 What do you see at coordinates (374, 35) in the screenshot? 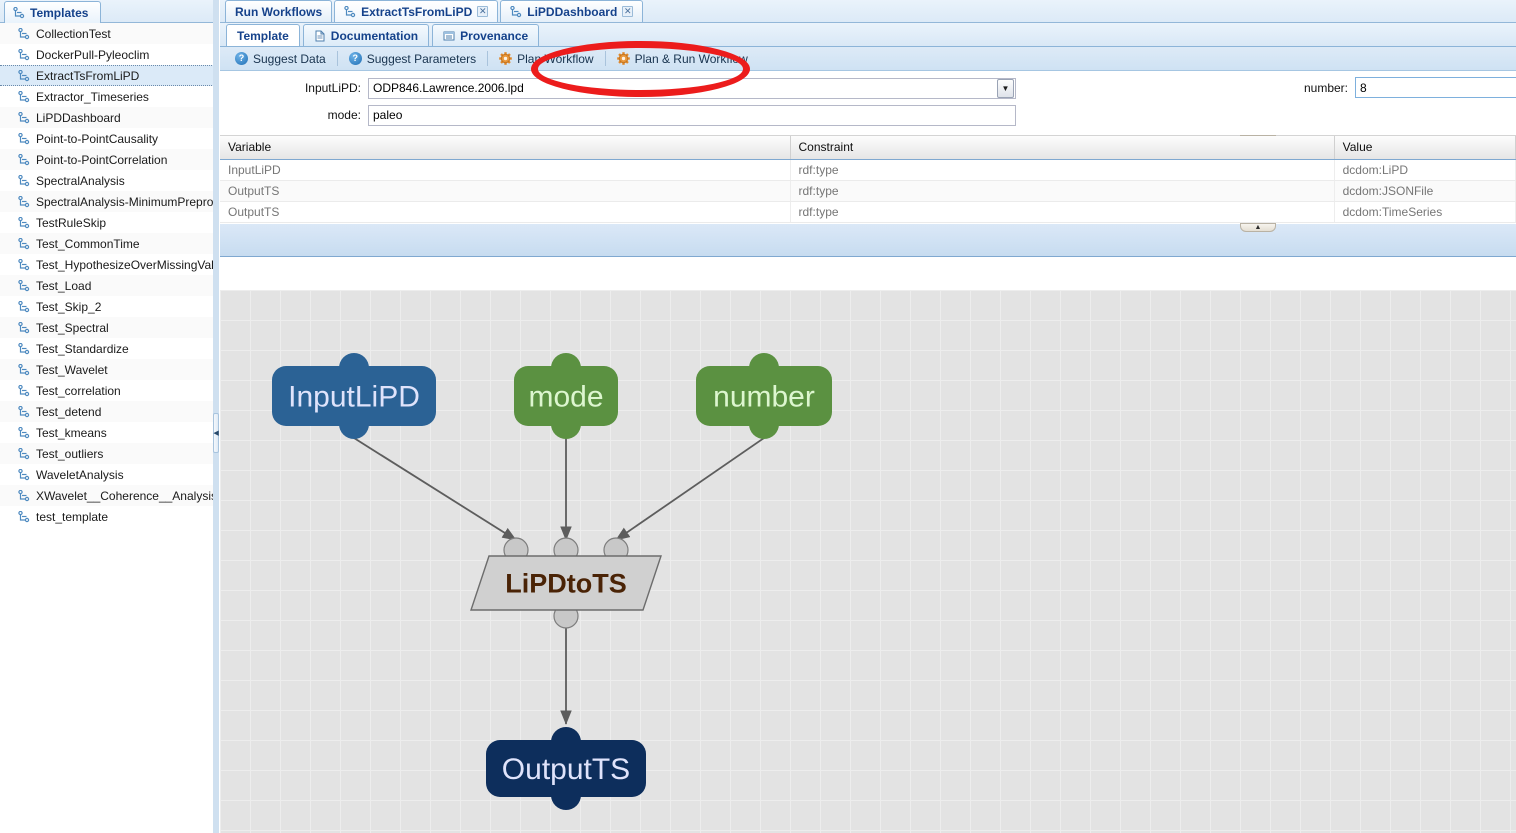
I see `template-view-tab-label: Documentation` at bounding box center [374, 35].